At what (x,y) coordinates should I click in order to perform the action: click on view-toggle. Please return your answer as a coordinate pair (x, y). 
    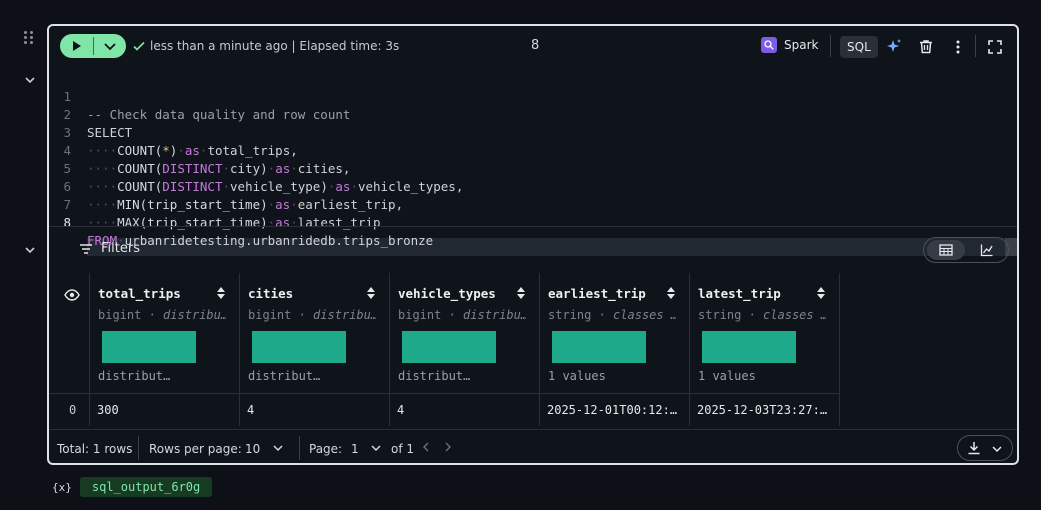
    Looking at the image, I should click on (966, 250).